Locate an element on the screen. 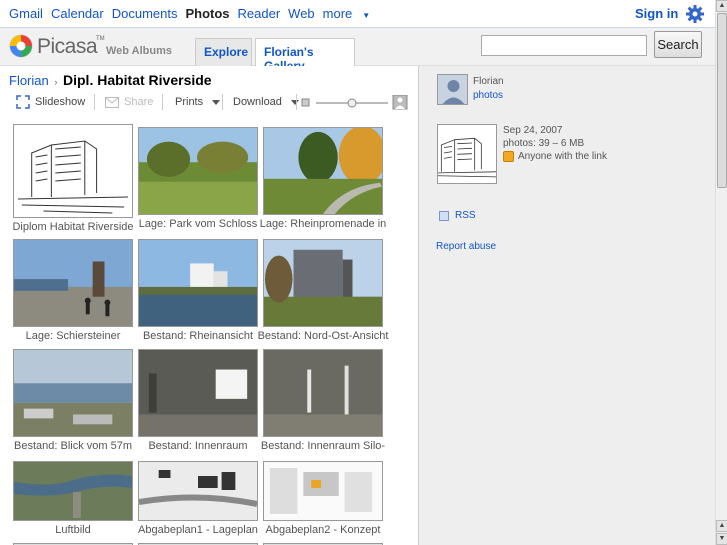 The height and width of the screenshot is (545, 727). owner-photos-link: photos is located at coordinates (488, 95).